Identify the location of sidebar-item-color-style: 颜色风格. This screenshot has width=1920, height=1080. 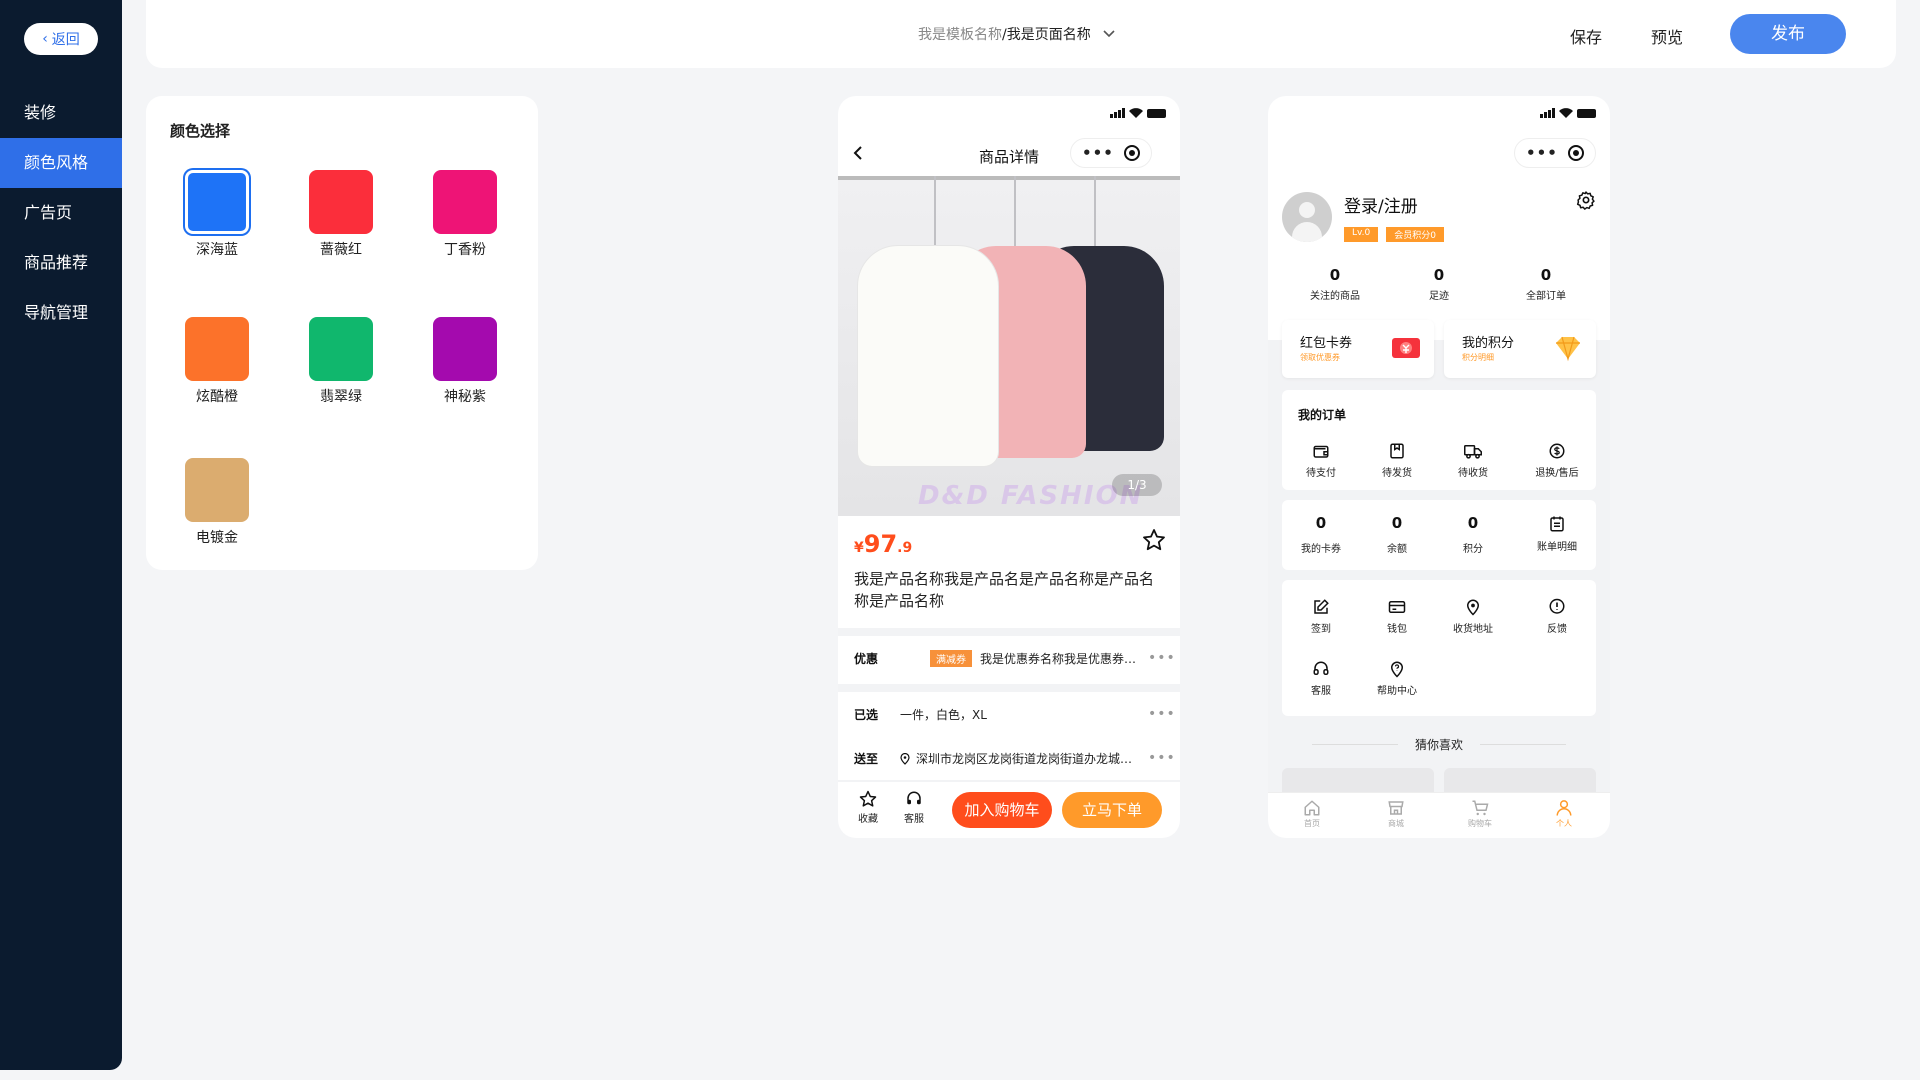
(61, 163).